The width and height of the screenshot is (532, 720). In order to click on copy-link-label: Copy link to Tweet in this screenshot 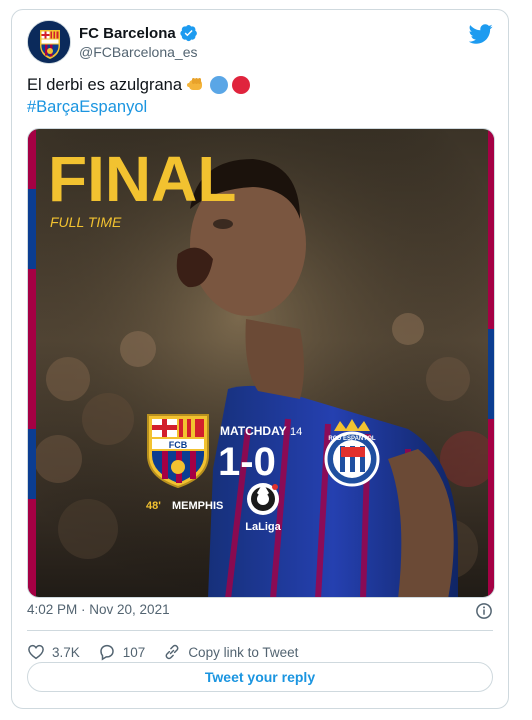, I will do `click(243, 652)`.